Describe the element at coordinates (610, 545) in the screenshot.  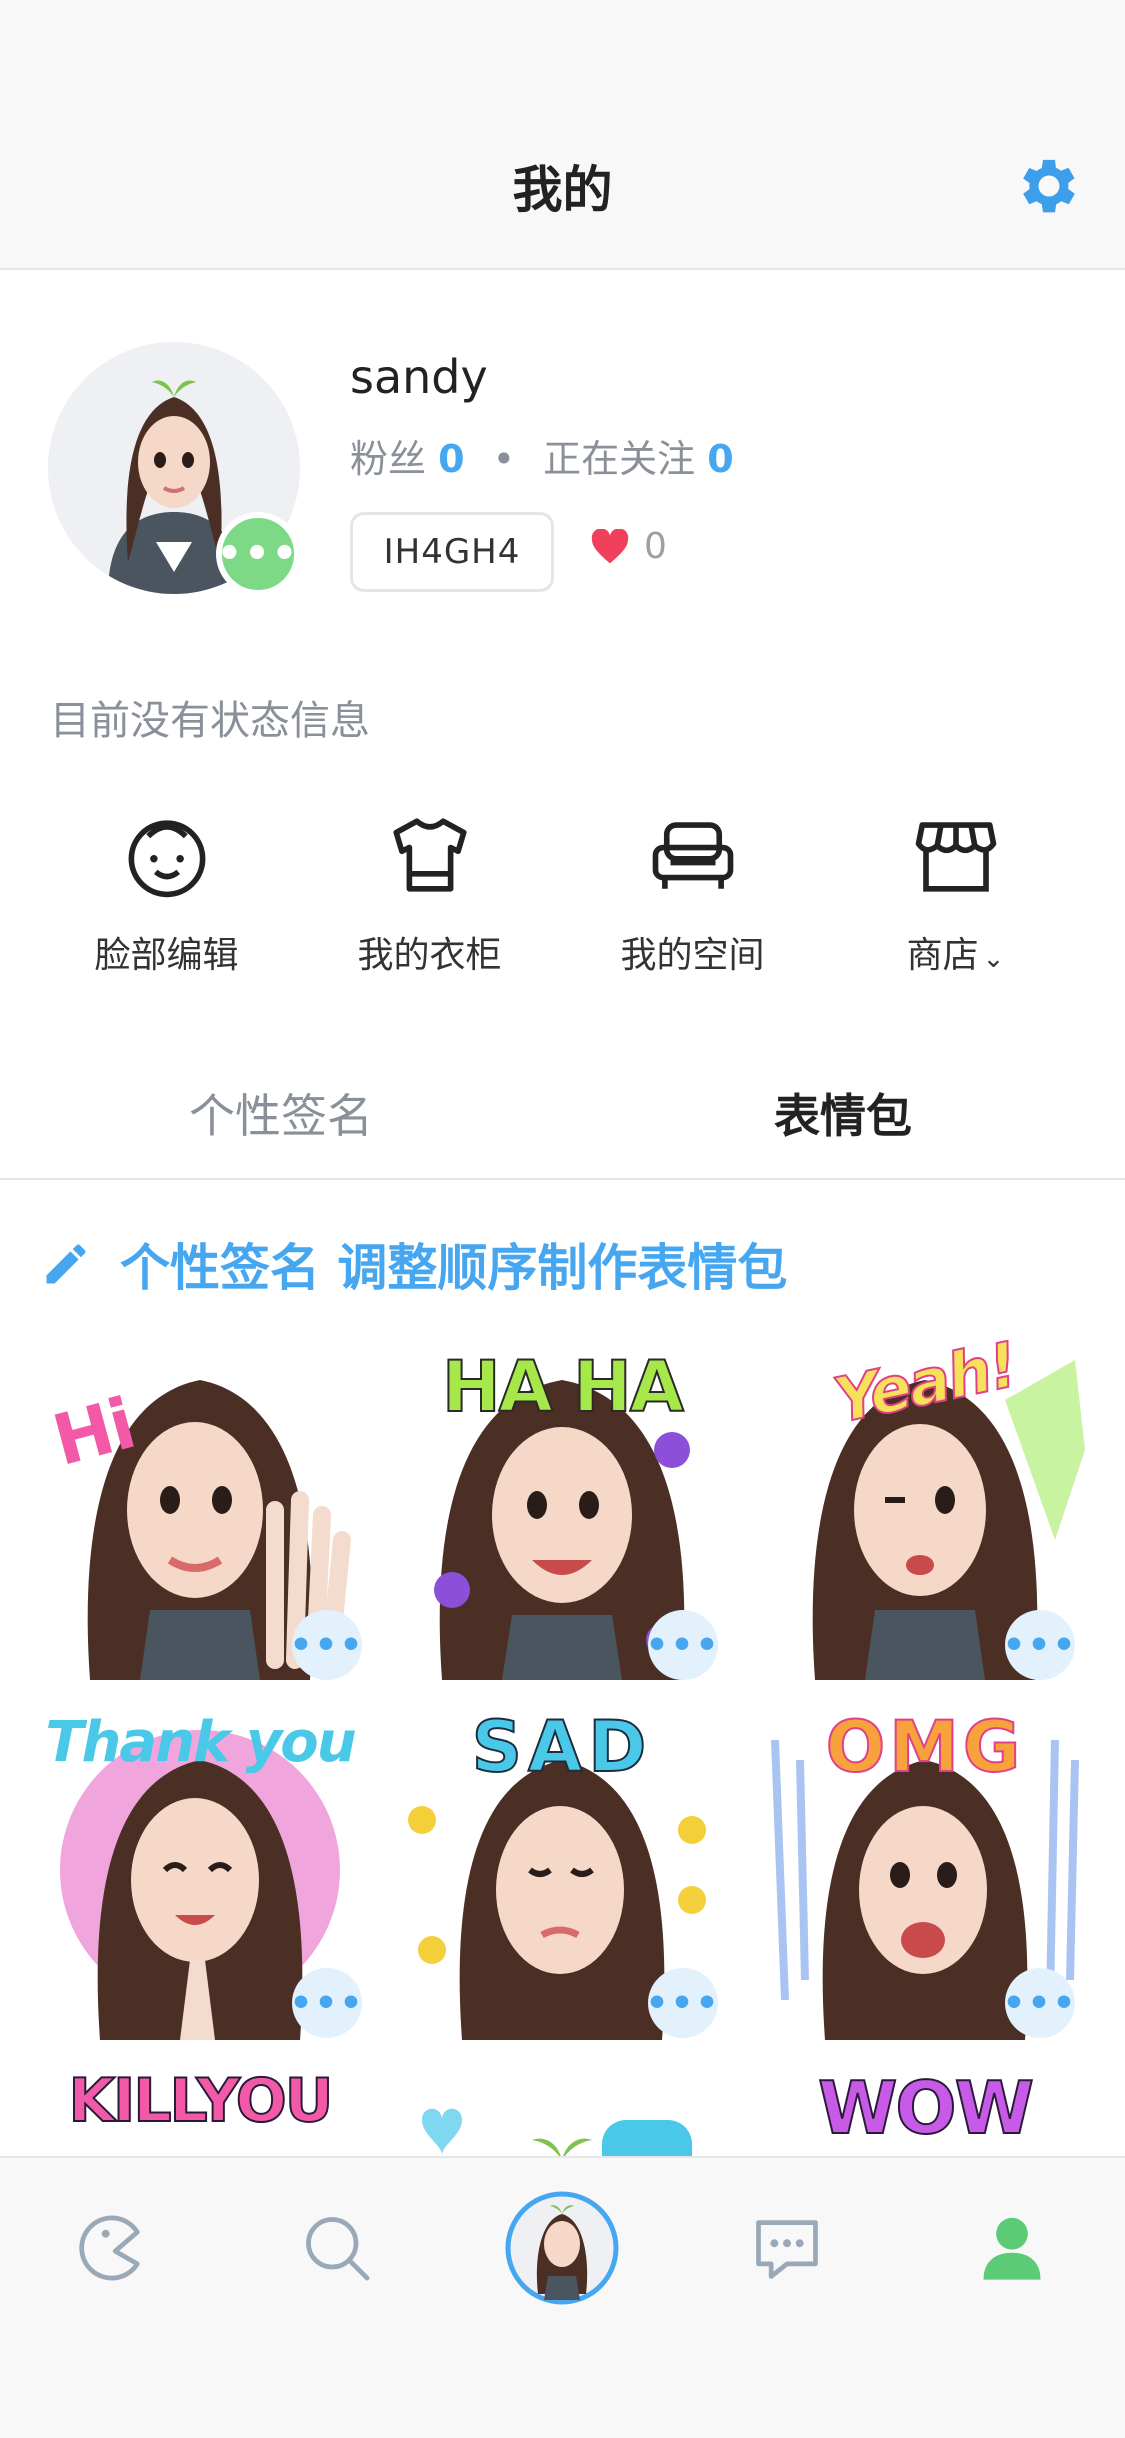
I see `heart-icon` at that location.